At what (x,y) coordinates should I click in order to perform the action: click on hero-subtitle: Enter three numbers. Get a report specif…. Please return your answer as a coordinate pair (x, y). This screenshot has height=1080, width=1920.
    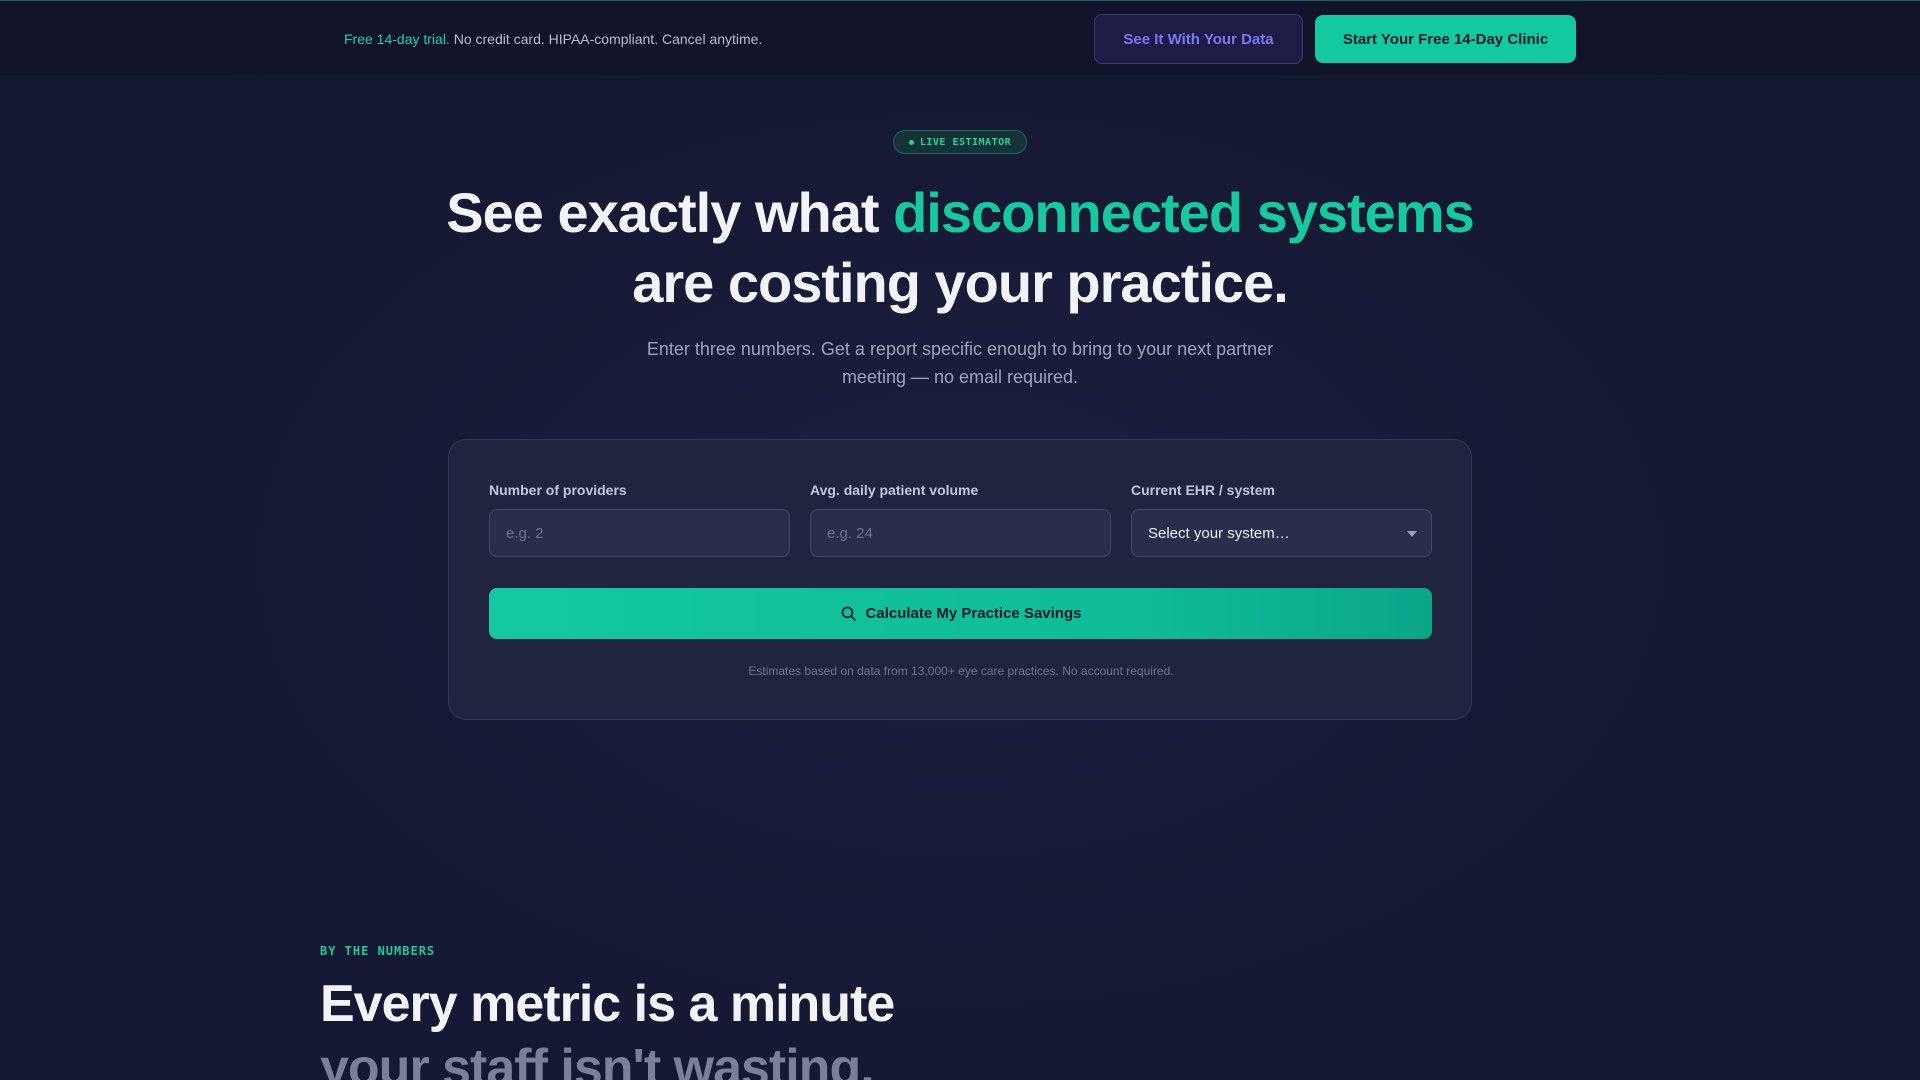
    Looking at the image, I should click on (960, 363).